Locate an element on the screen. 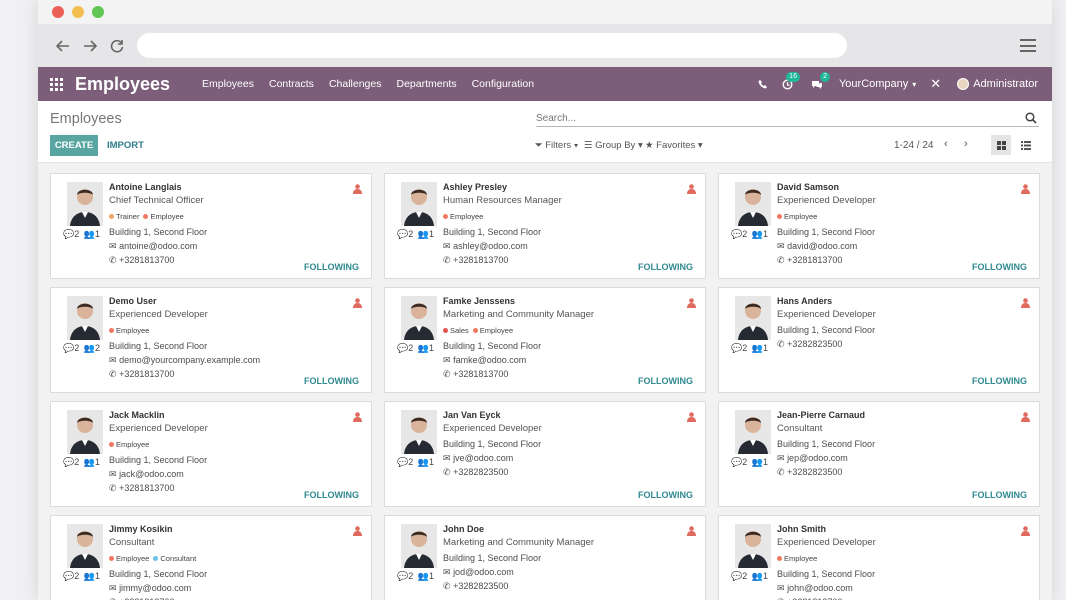  employee-name: David Samson is located at coordinates (898, 187).